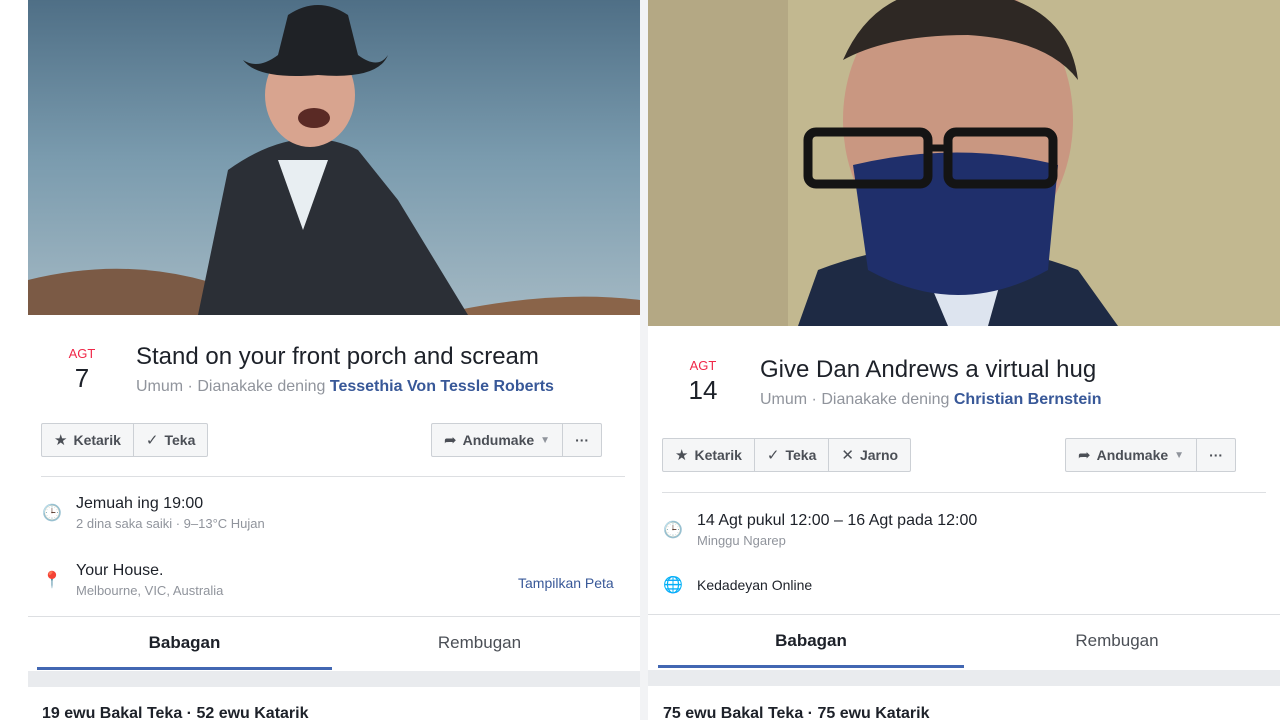 The width and height of the screenshot is (1280, 720). What do you see at coordinates (442, 386) in the screenshot?
I see `event-host-link: Tessethia Von Tessle Roberts` at bounding box center [442, 386].